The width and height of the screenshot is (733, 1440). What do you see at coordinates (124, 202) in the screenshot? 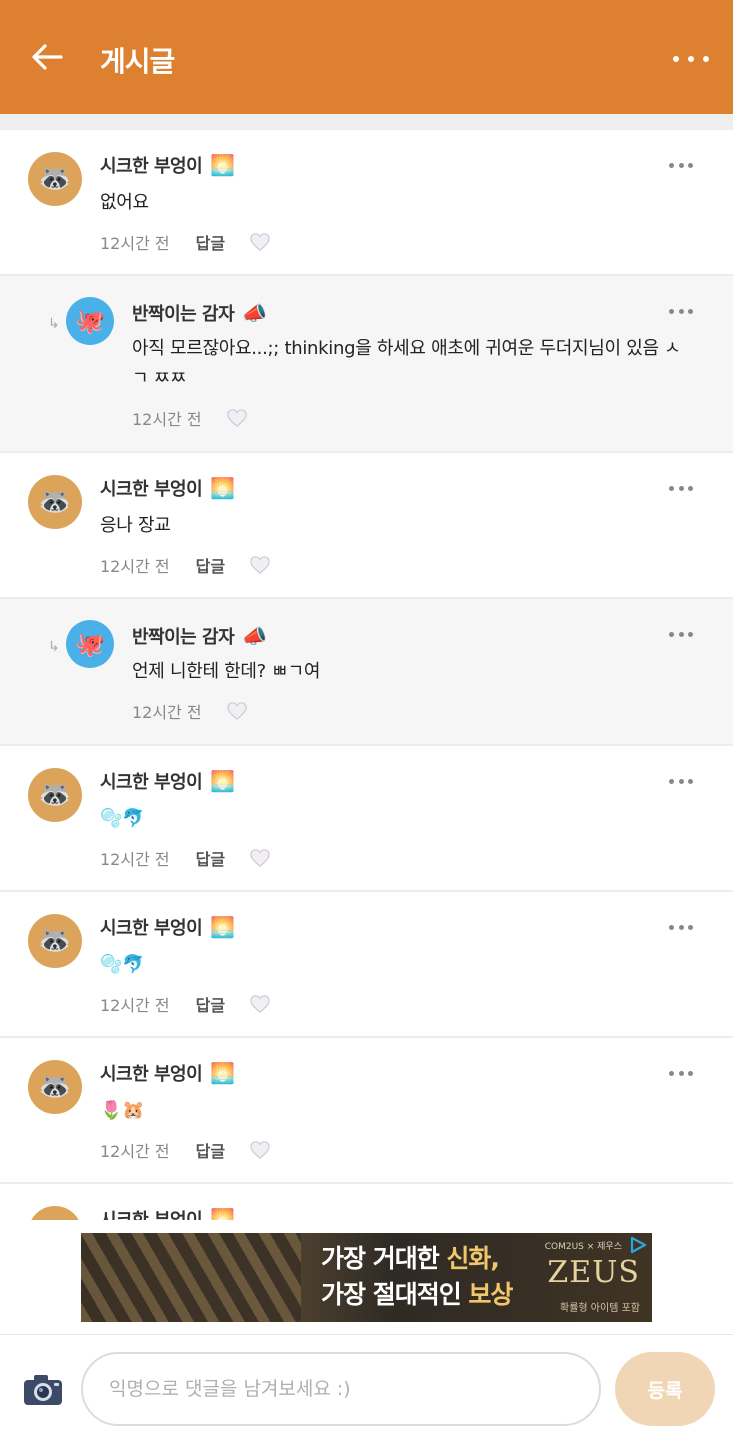
I see `comment-text: 없어요` at bounding box center [124, 202].